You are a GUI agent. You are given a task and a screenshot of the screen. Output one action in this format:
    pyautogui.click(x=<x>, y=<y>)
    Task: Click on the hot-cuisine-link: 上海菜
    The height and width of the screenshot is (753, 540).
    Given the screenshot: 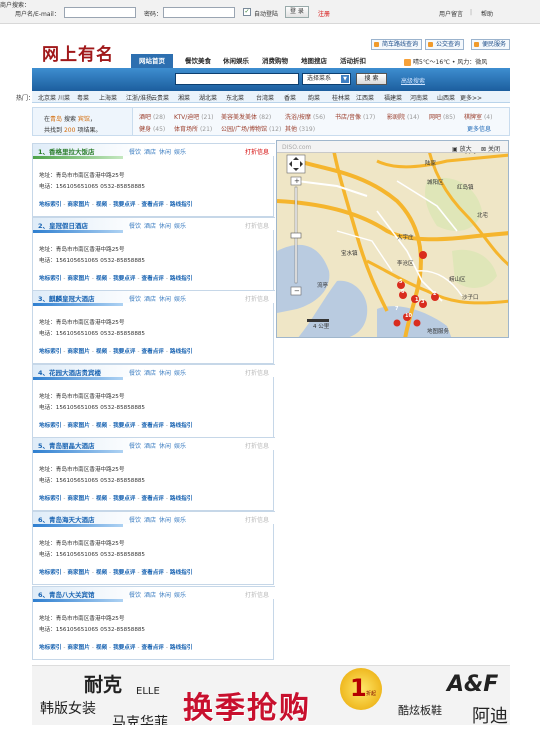 What is the action you would take?
    pyautogui.click(x=108, y=97)
    